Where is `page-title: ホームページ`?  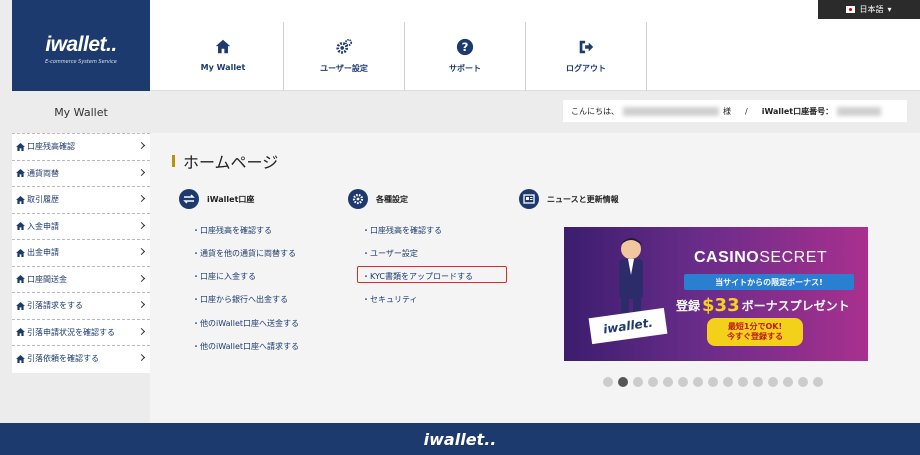
page-title: ホームページ is located at coordinates (225, 161).